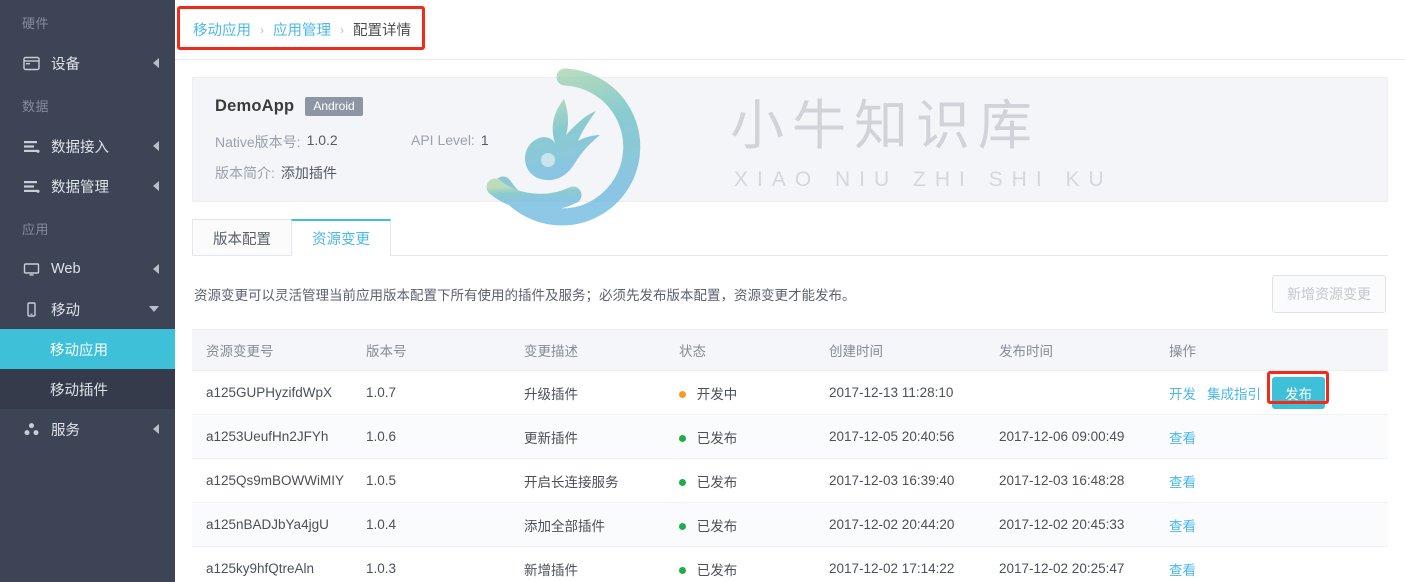 The width and height of the screenshot is (1405, 582). Describe the element at coordinates (484, 140) in the screenshot. I see `api-level-value: 1` at that location.